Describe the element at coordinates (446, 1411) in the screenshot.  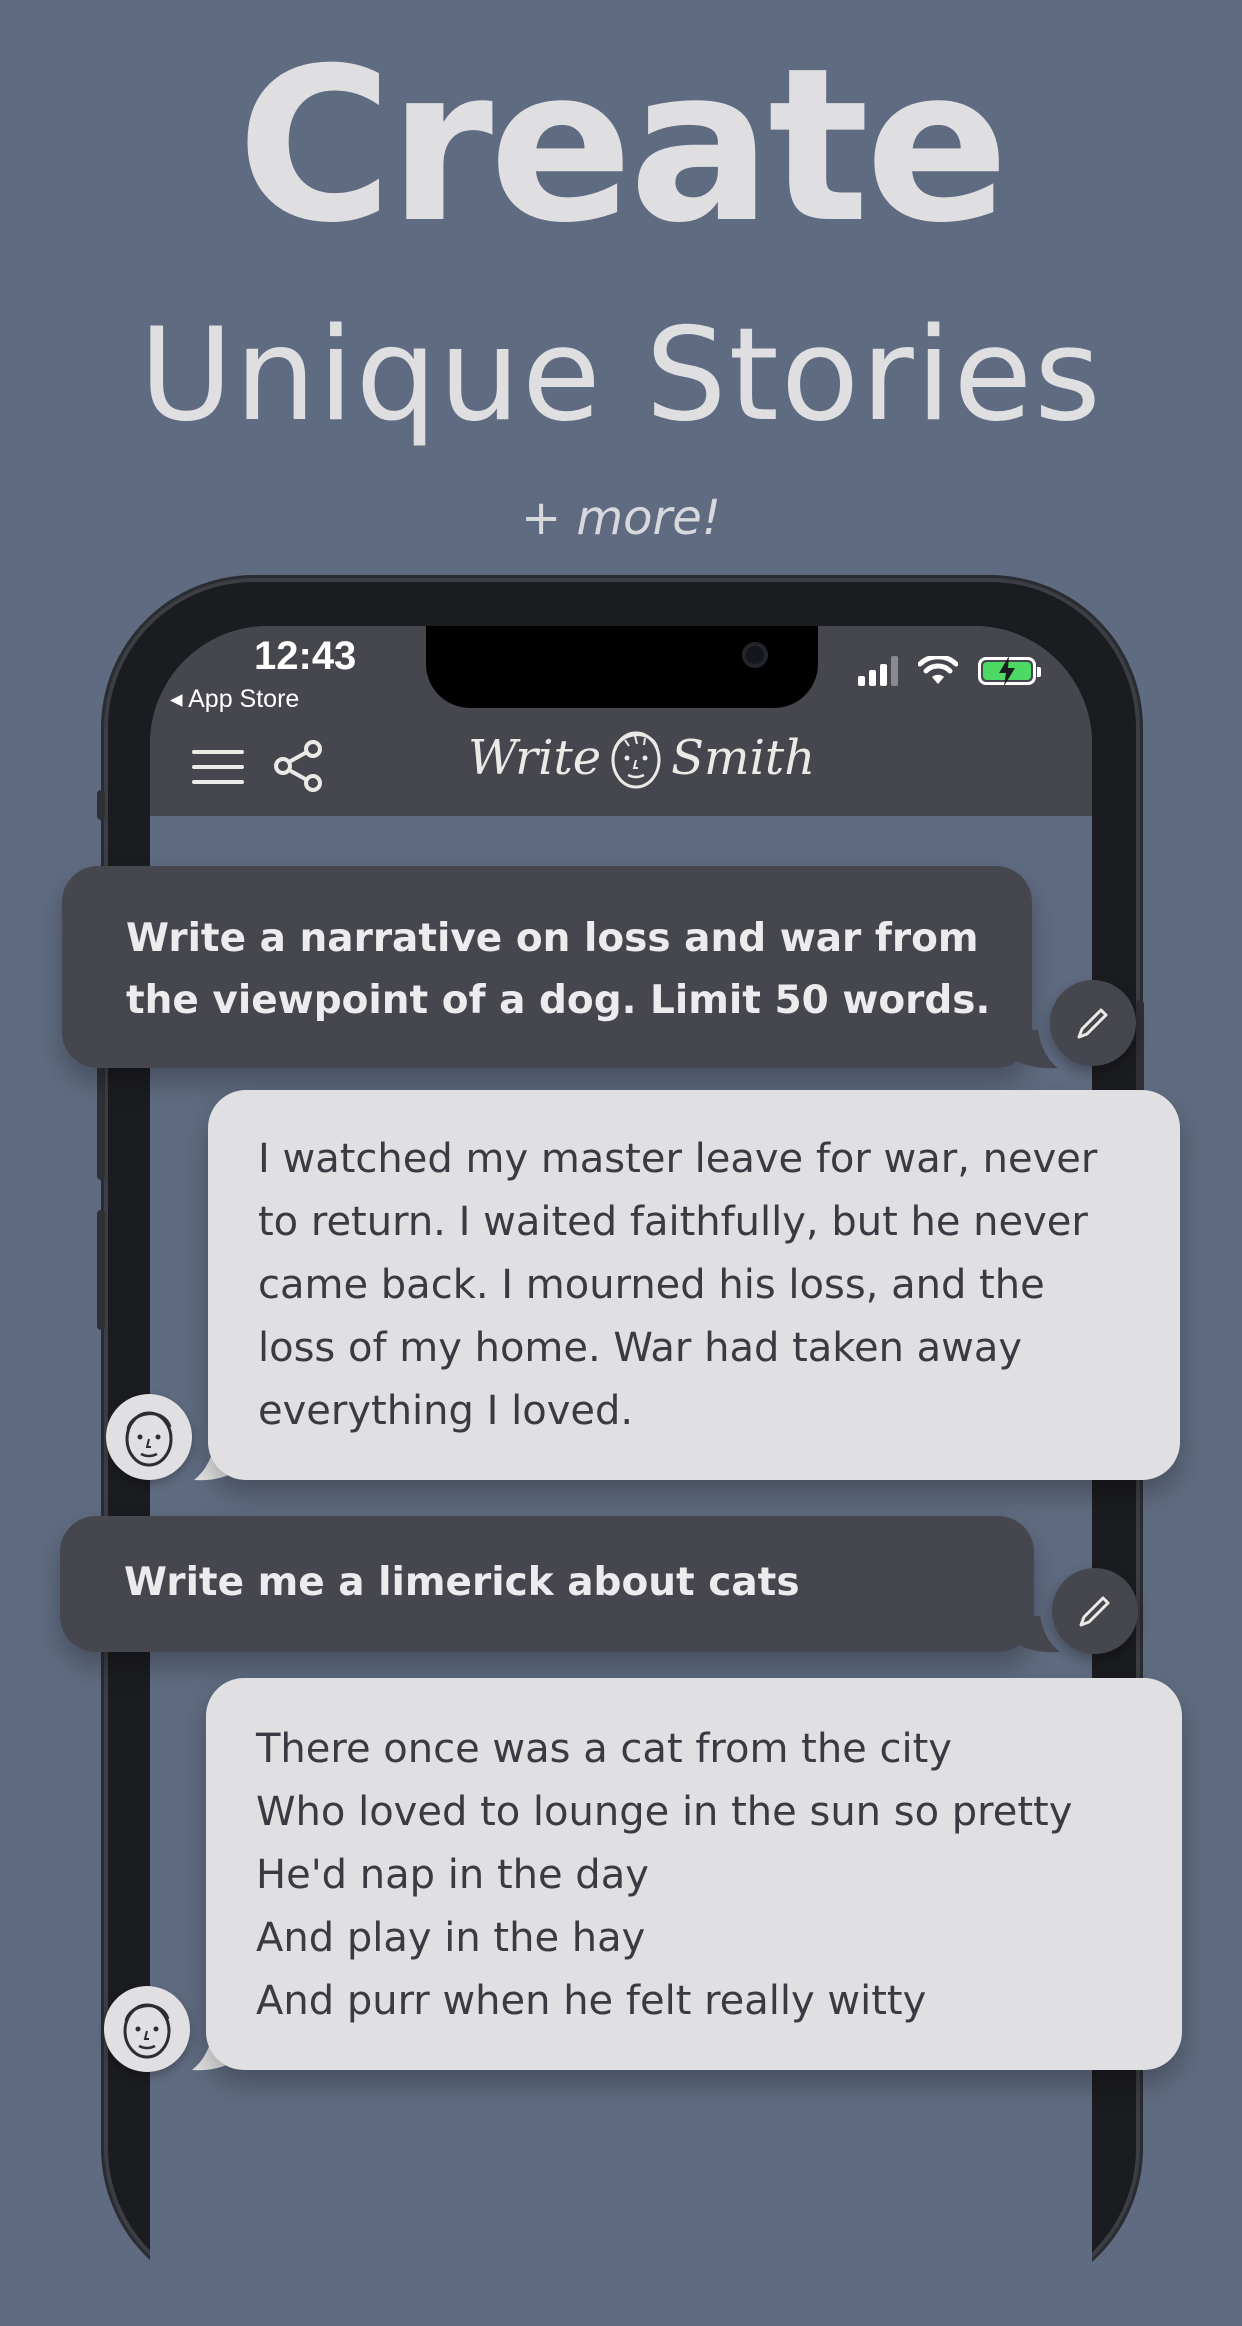
I see `message-line: everything I loved.` at that location.